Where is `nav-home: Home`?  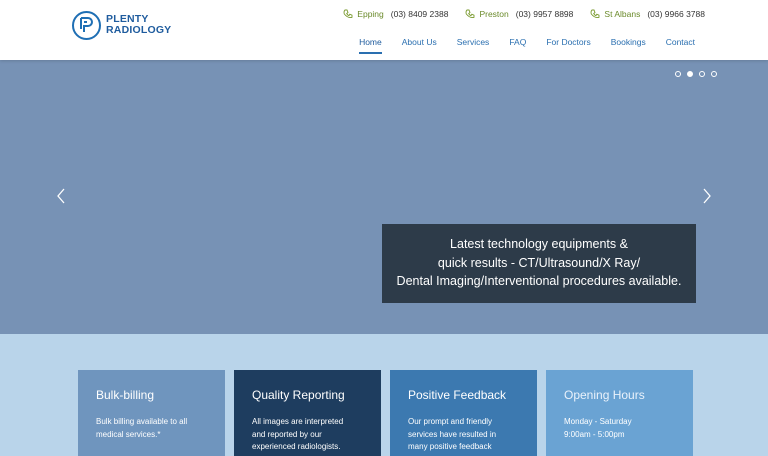
nav-home: Home is located at coordinates (370, 45).